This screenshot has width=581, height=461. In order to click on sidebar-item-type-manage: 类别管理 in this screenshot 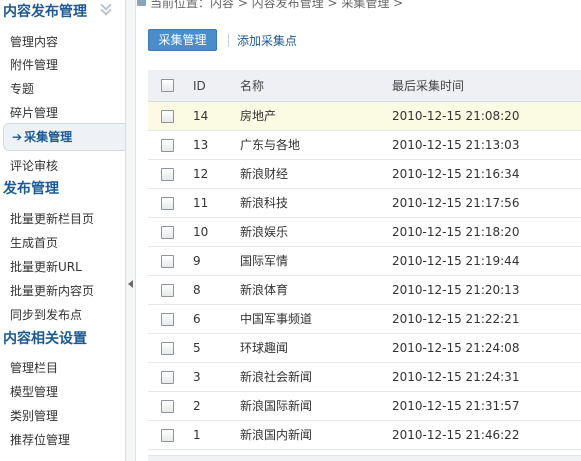, I will do `click(34, 415)`.